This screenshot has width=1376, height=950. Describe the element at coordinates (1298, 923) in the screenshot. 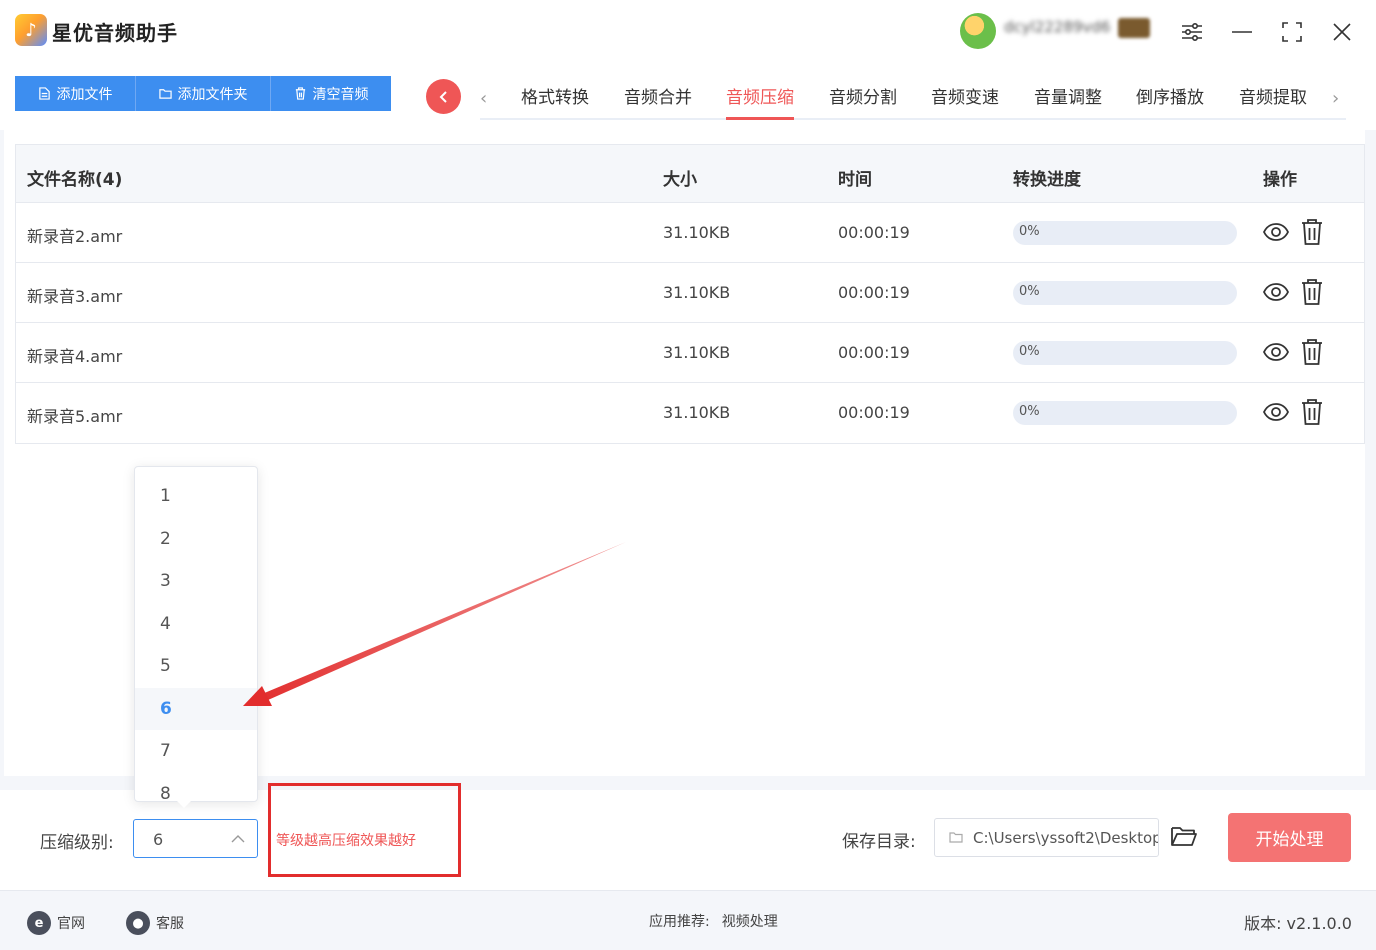

I see `version-text: 版本: v2.1.0.0` at that location.